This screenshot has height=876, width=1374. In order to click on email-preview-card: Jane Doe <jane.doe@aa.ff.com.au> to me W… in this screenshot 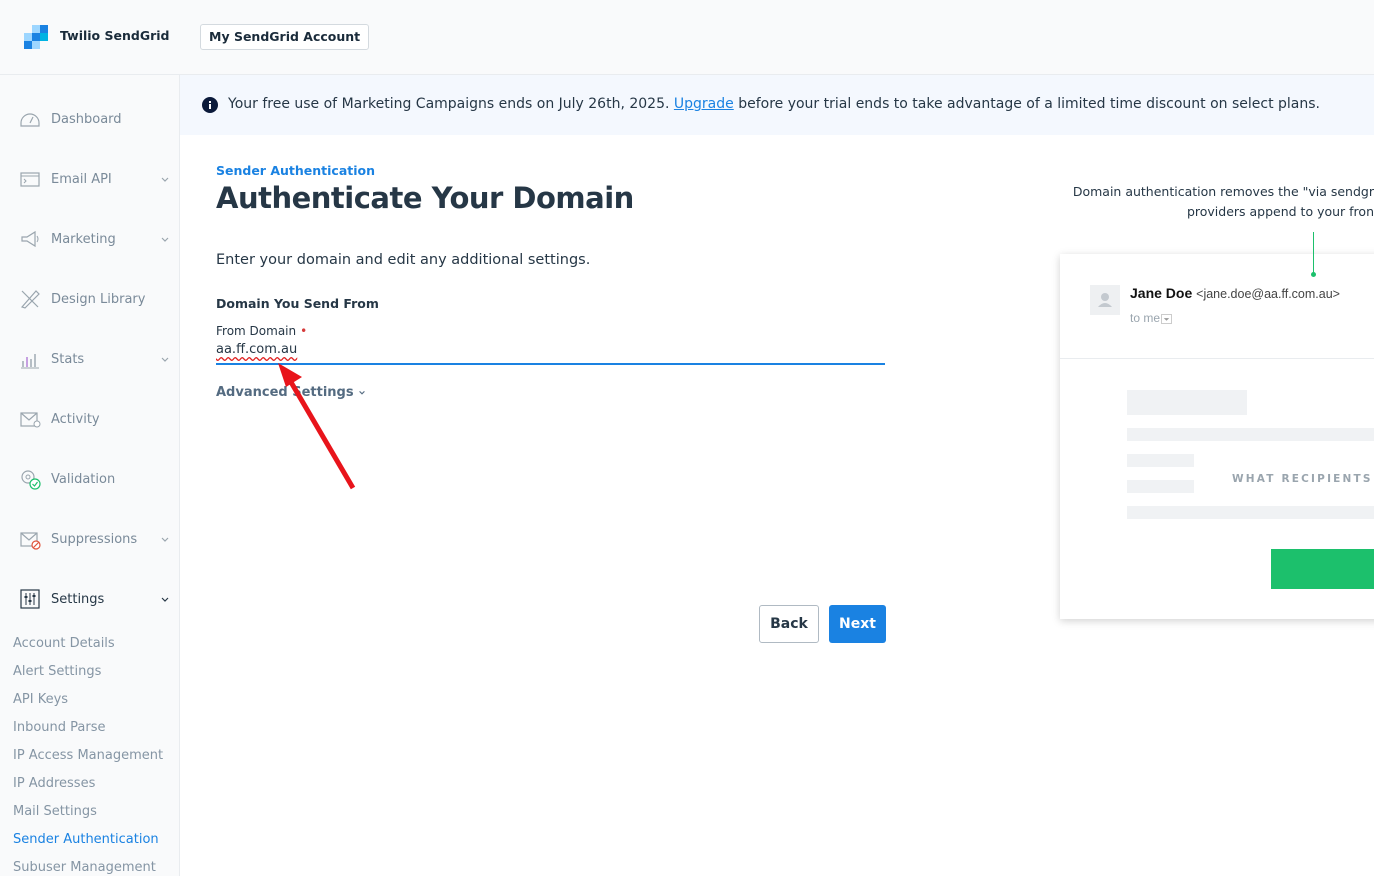, I will do `click(1217, 436)`.